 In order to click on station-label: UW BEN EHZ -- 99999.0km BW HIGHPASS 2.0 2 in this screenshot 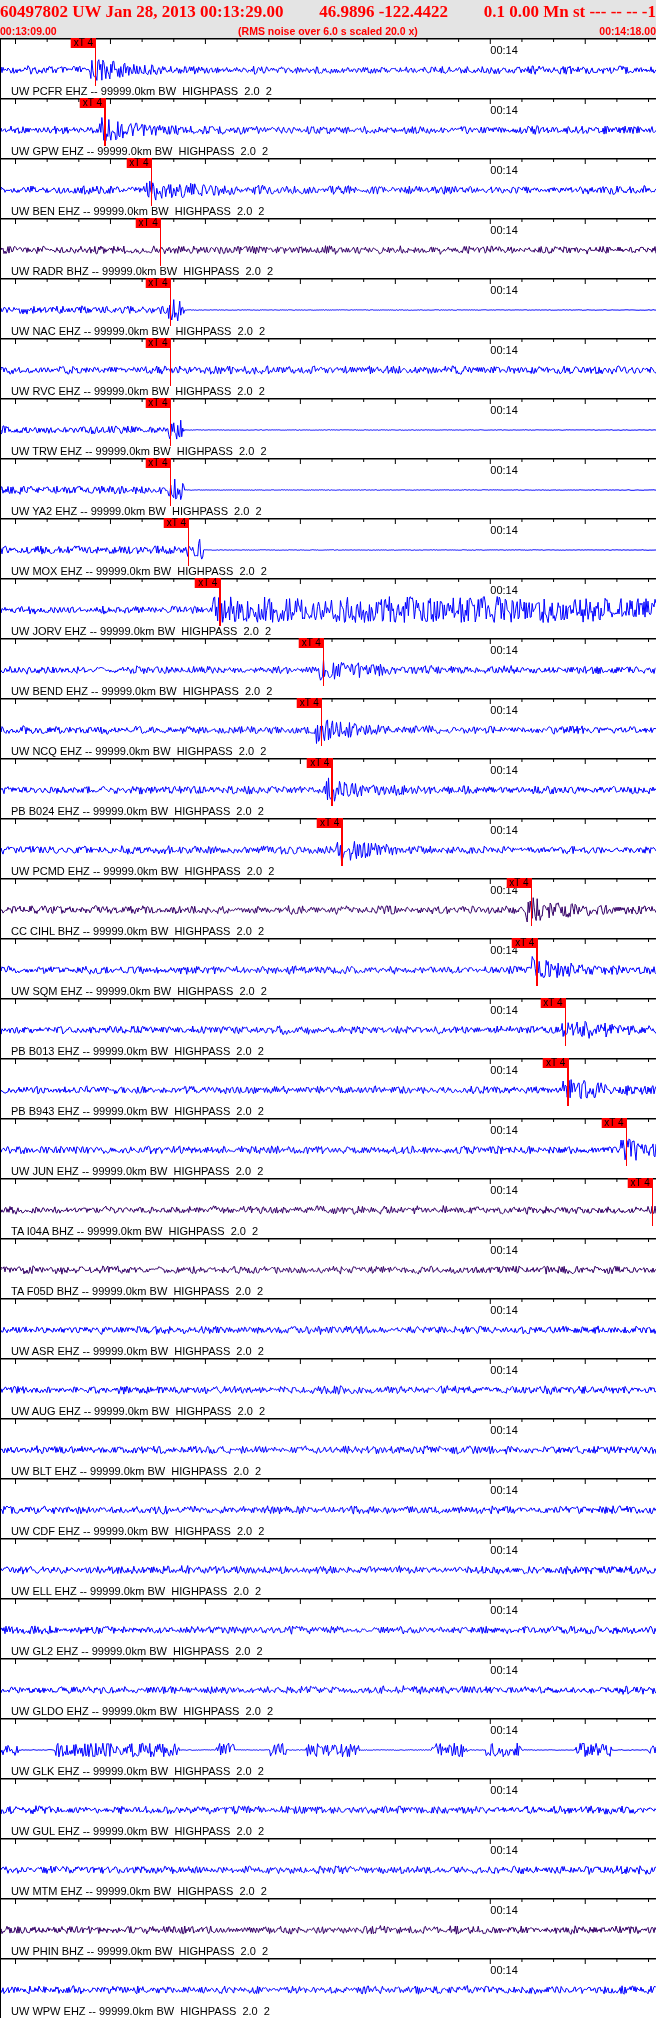, I will do `click(137, 211)`.